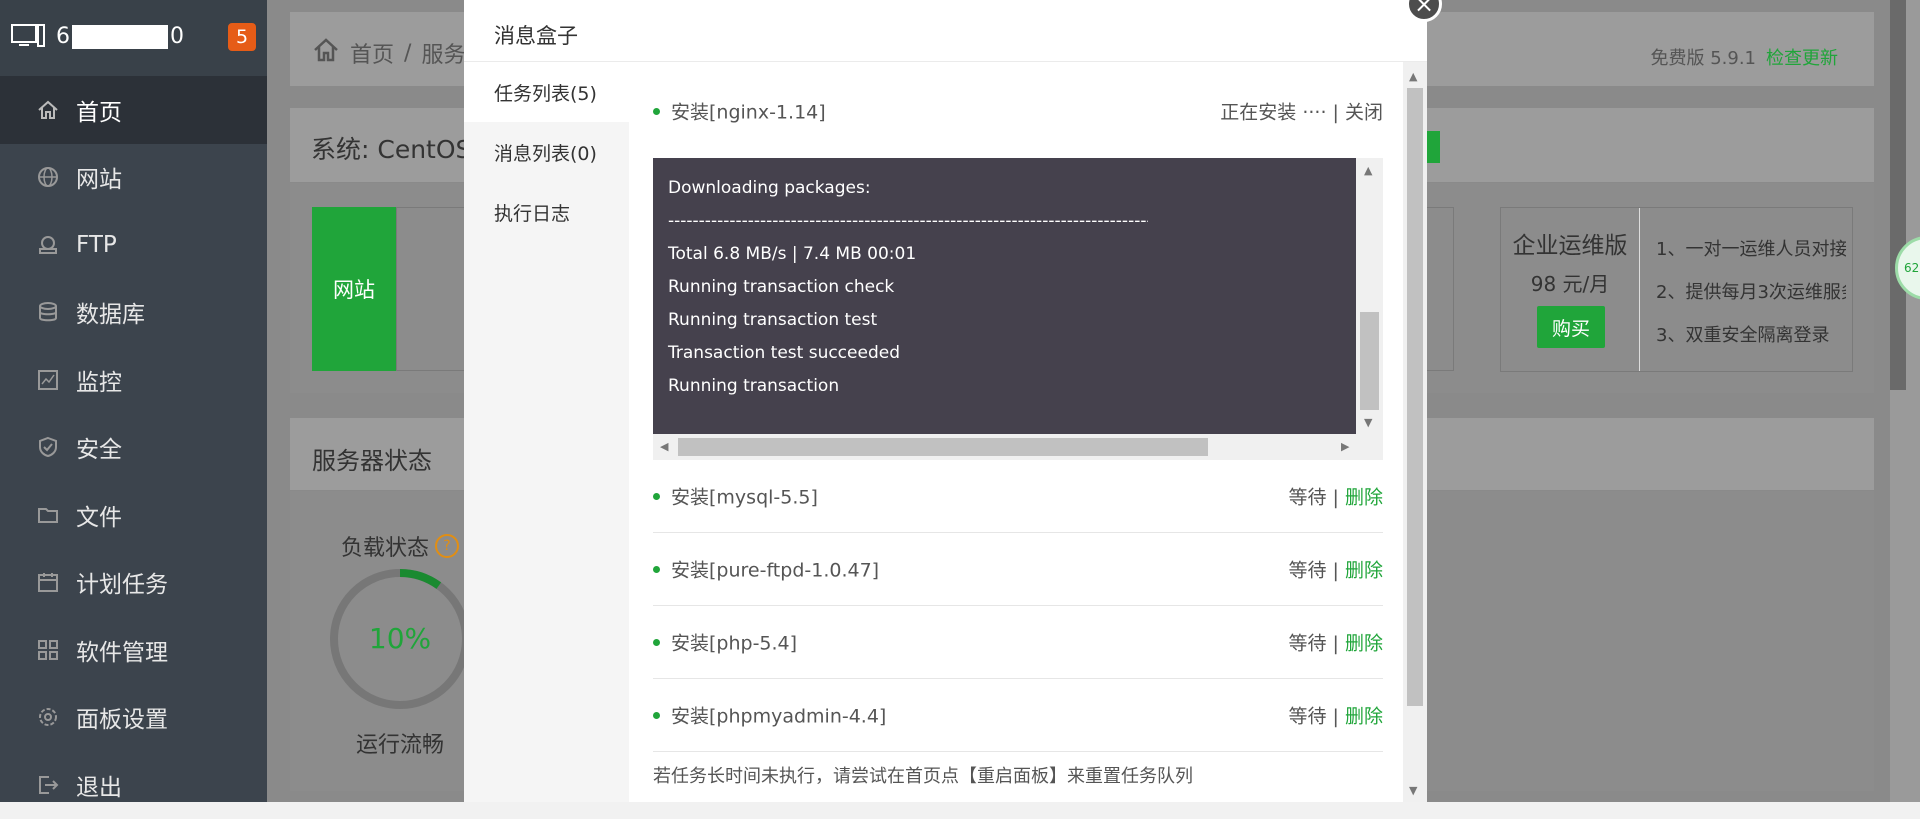  What do you see at coordinates (372, 461) in the screenshot?
I see `server-status-title: 服务器状态` at bounding box center [372, 461].